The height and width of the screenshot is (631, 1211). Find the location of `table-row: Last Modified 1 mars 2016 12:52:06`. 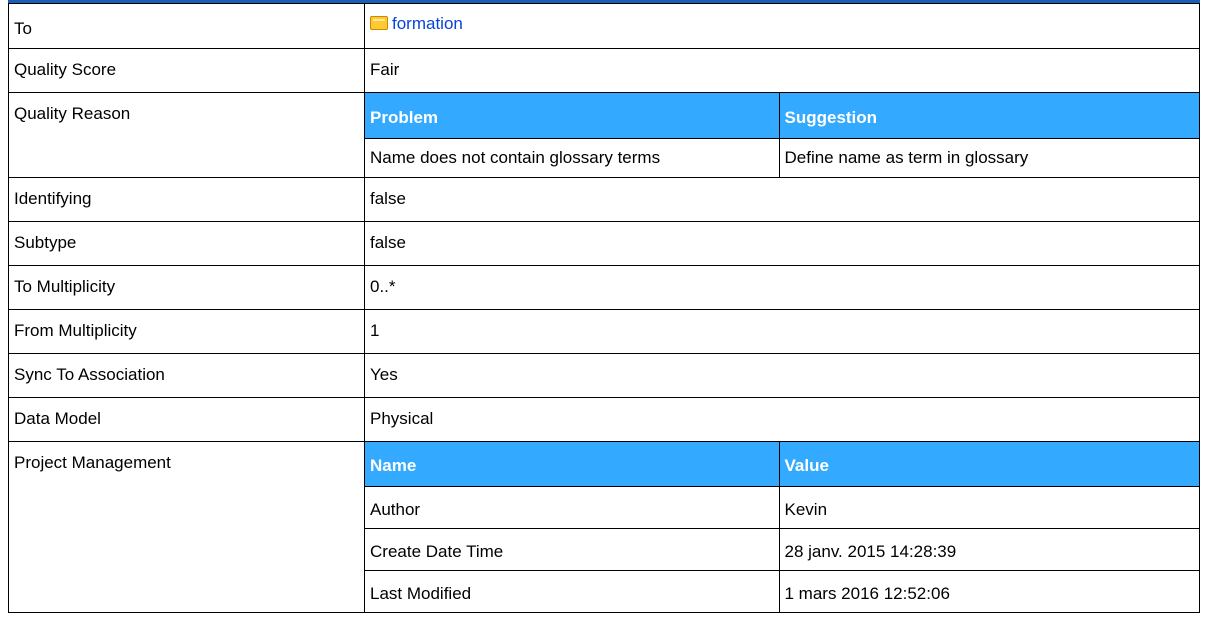

table-row: Last Modified 1 mars 2016 12:52:06 is located at coordinates (782, 590).